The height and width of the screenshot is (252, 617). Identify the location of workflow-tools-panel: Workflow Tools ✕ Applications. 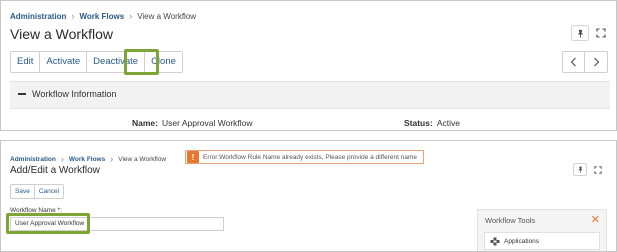
(542, 230).